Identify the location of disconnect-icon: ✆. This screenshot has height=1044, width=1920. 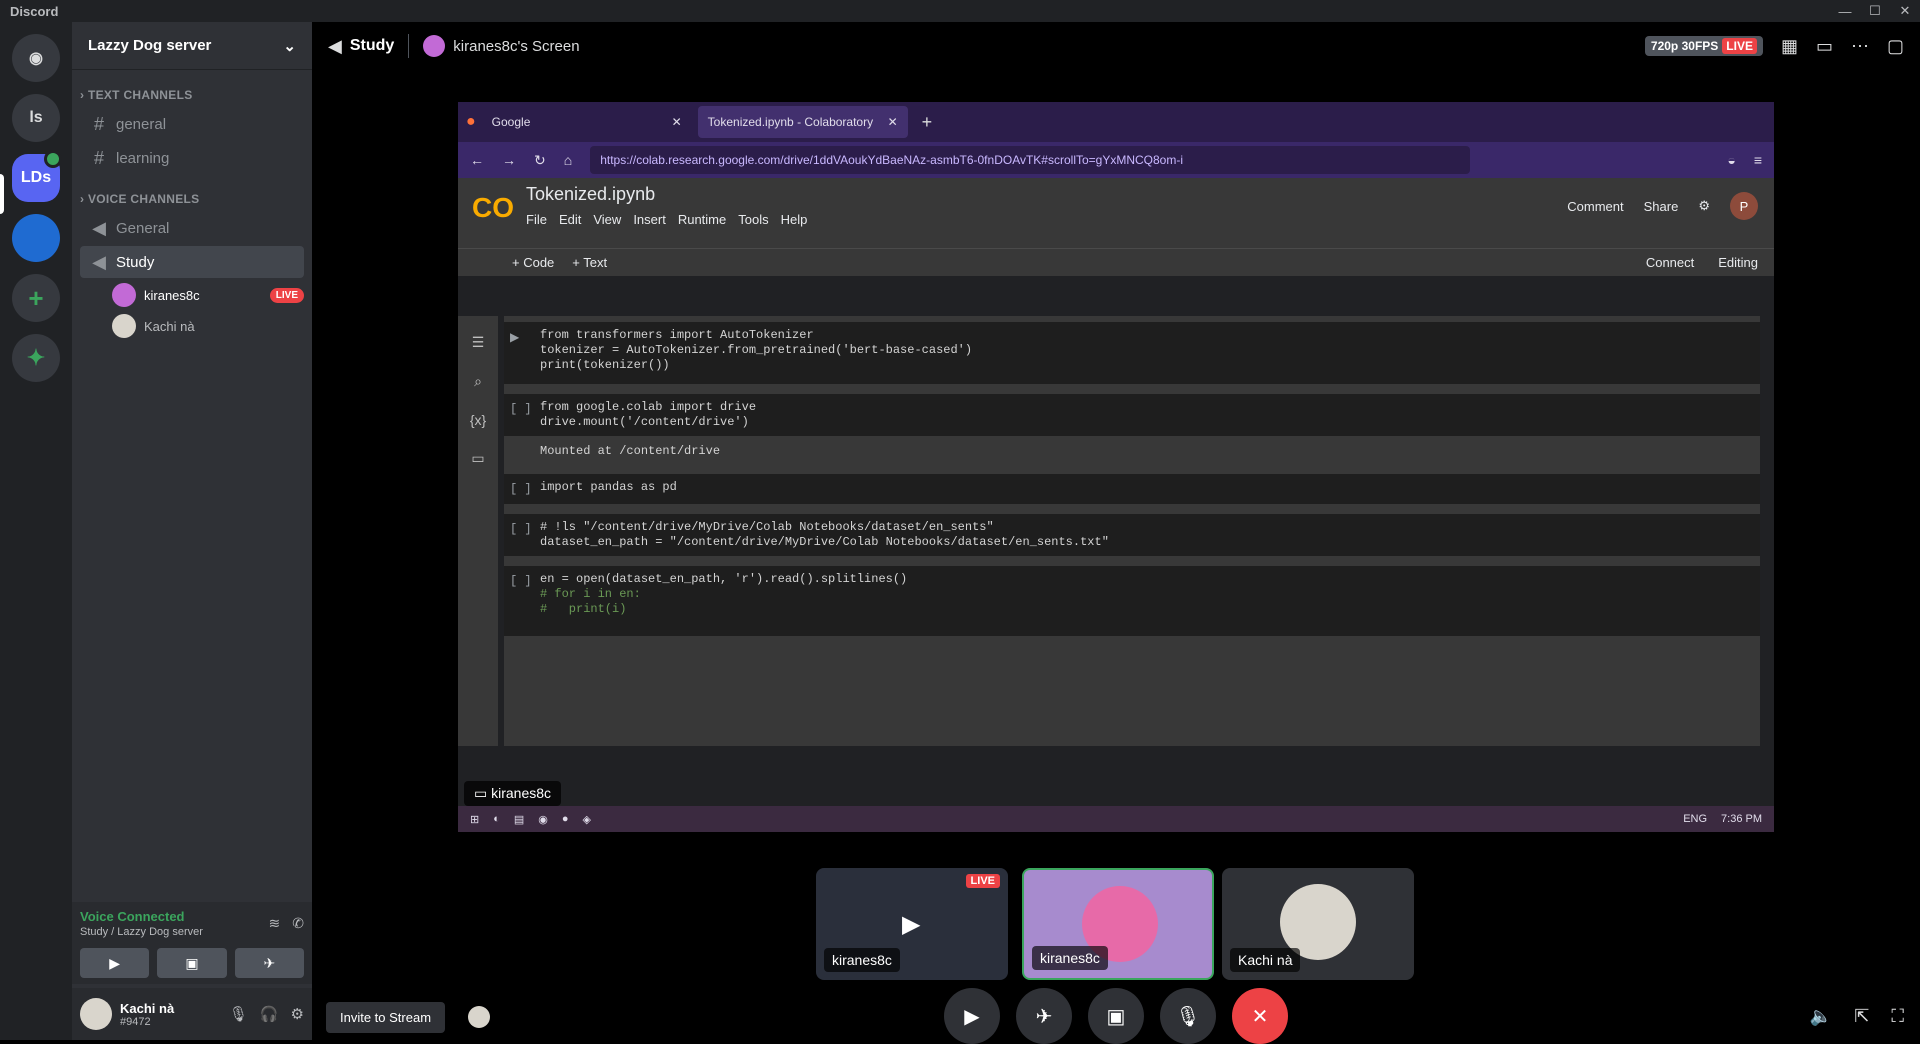
(298, 923).